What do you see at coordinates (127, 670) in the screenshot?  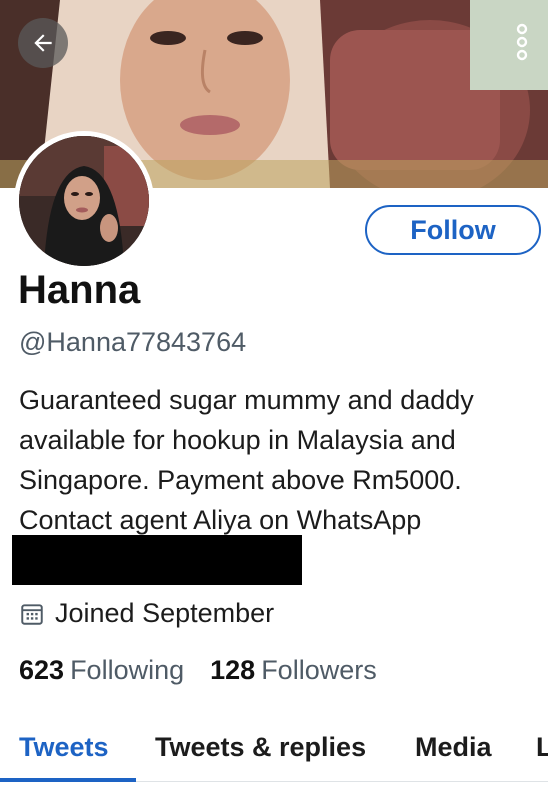 I see `following-label: Following` at bounding box center [127, 670].